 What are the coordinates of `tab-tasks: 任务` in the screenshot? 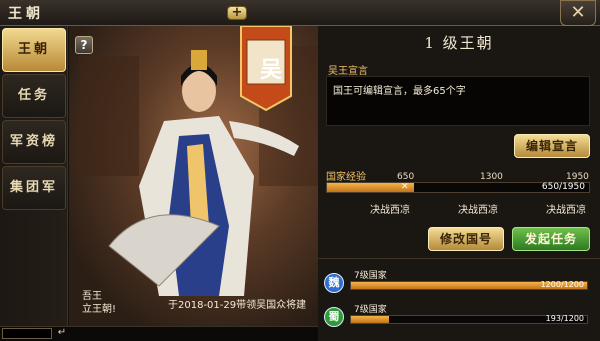 It's located at (34, 96).